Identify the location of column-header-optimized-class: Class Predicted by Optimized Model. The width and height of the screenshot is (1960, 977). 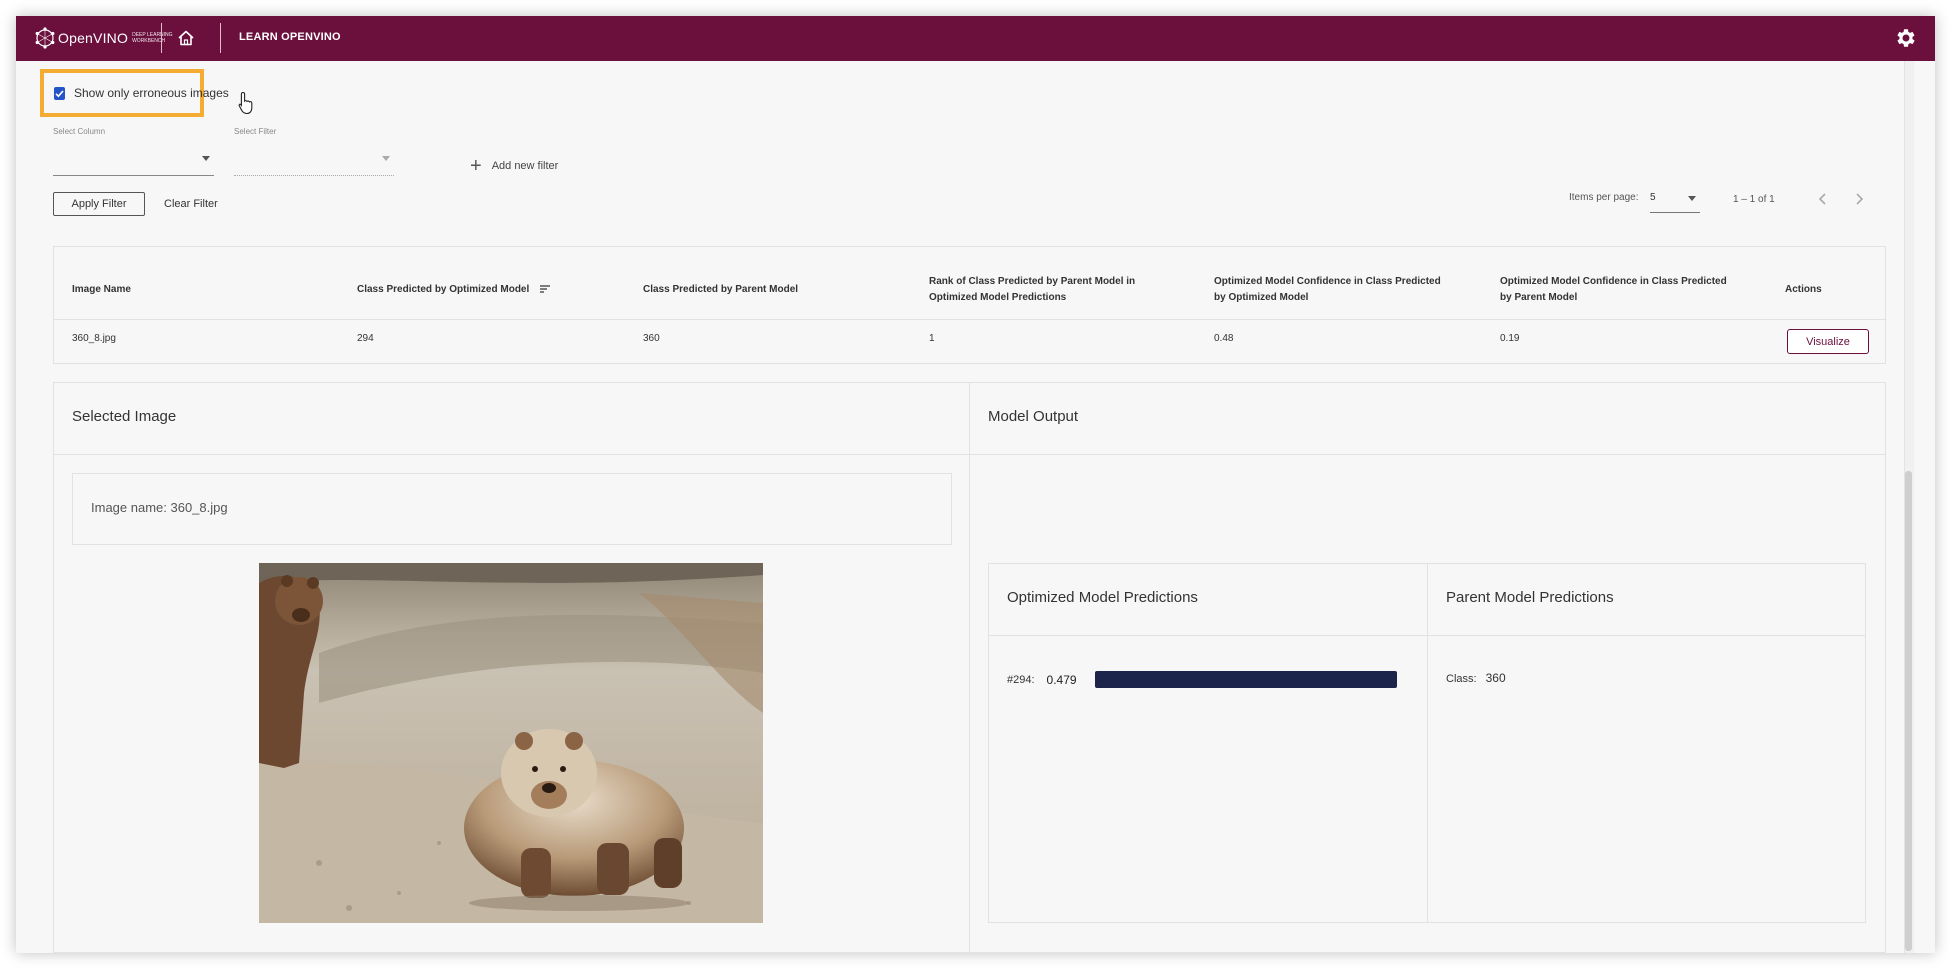
(454, 290).